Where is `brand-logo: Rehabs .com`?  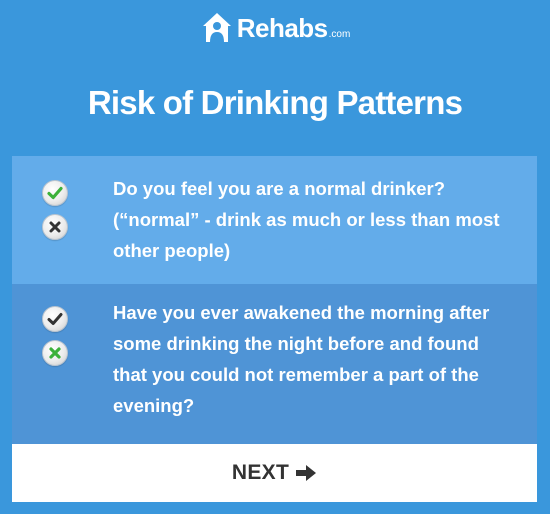
brand-logo: Rehabs .com is located at coordinates (275, 28).